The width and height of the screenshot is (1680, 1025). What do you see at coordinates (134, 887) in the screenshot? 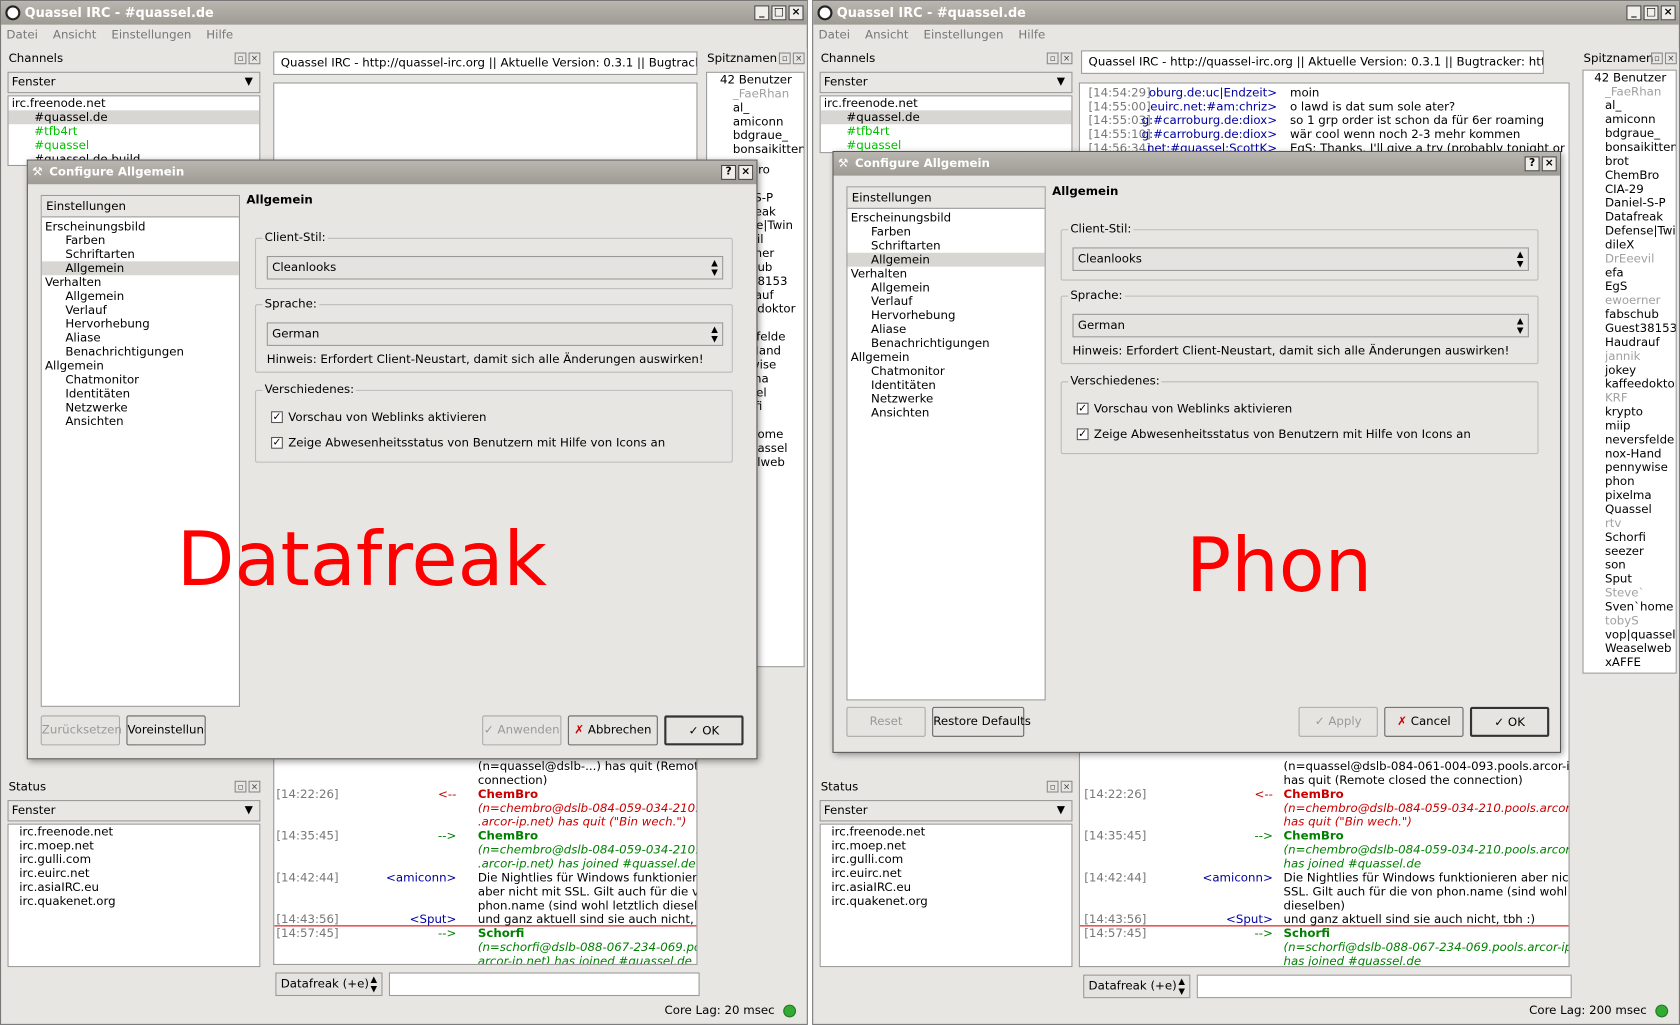
I see `network-item: irc.asiaIRC.eu` at bounding box center [134, 887].